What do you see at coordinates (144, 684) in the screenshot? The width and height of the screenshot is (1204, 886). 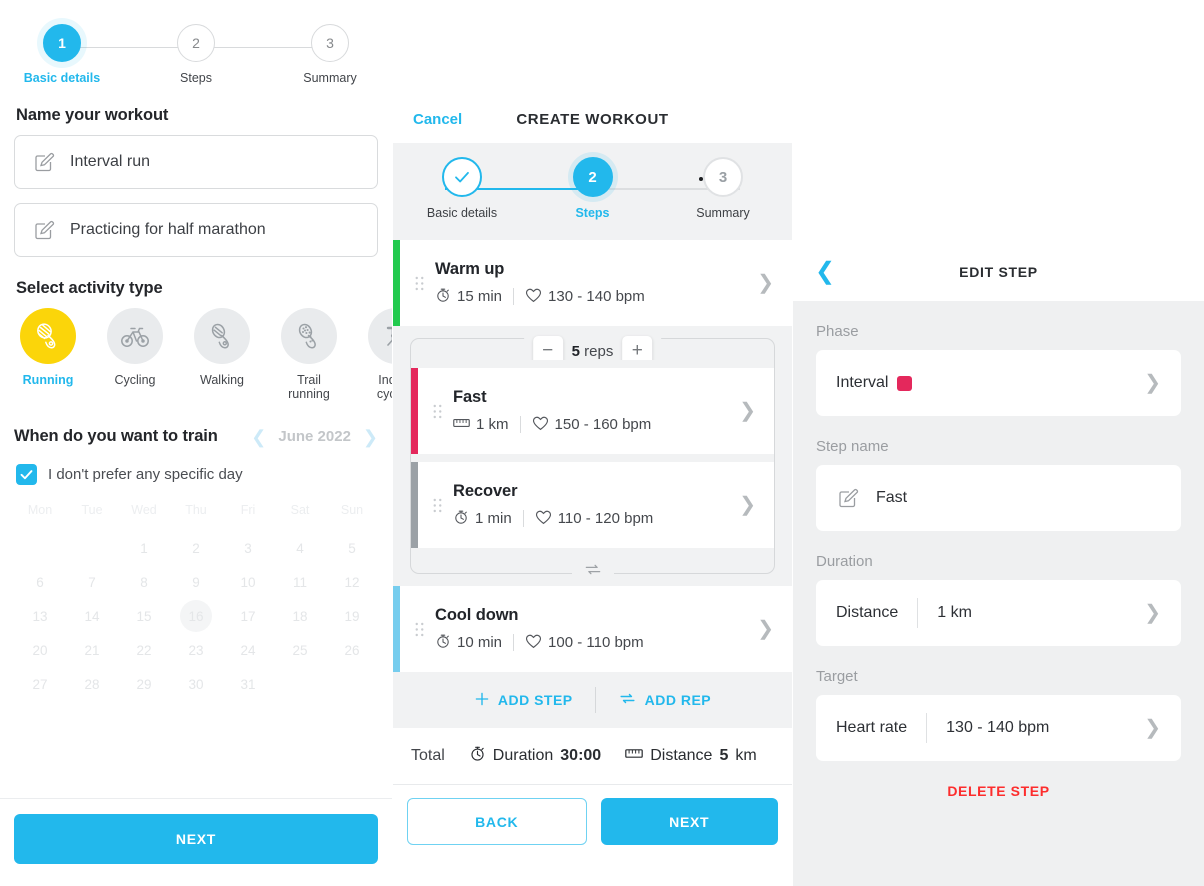 I see `calendar-day: 29` at bounding box center [144, 684].